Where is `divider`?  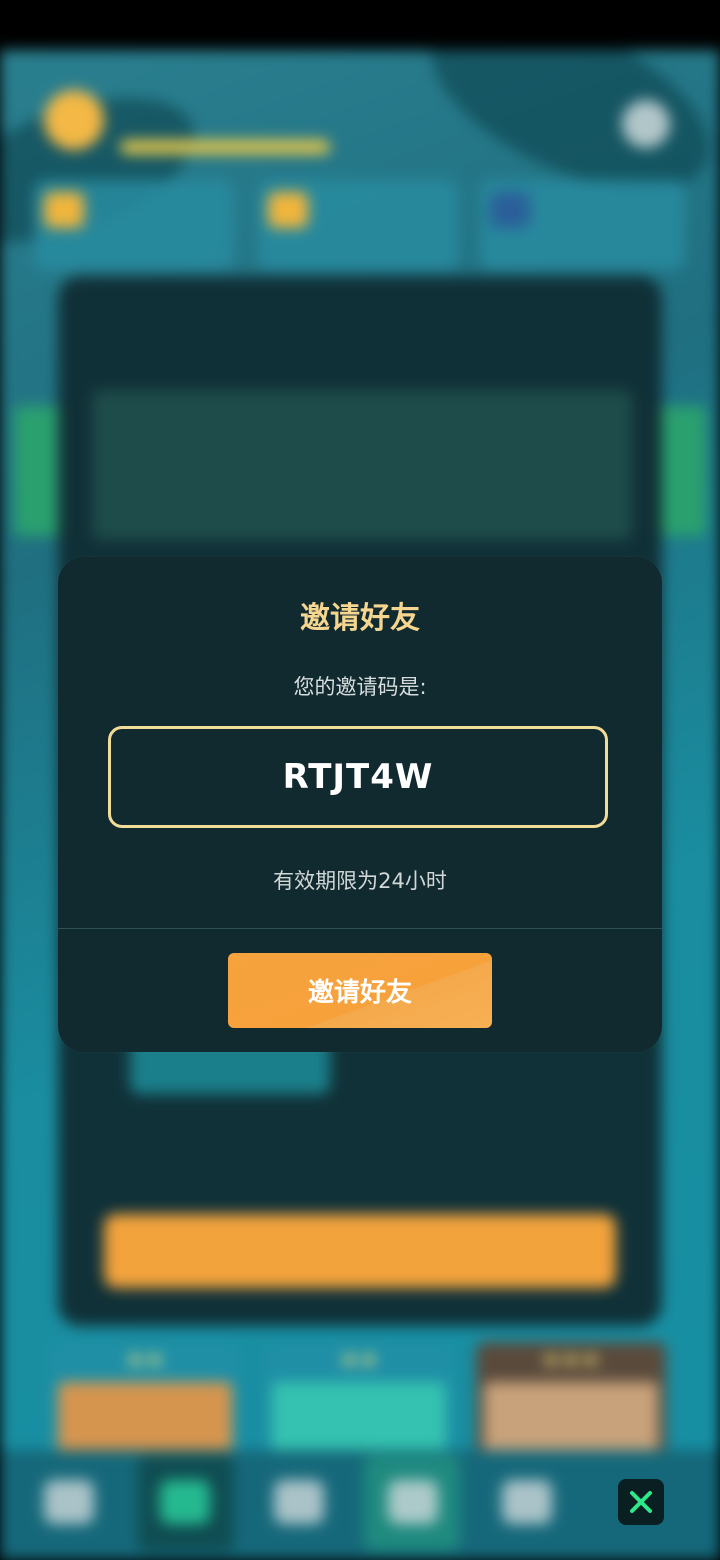
divider is located at coordinates (360, 928).